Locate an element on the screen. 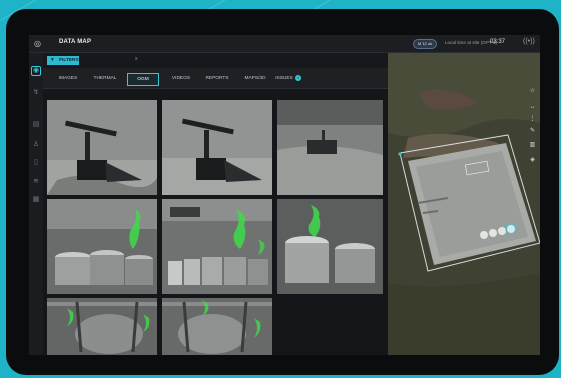 This screenshot has width=561, height=378. drone-logo-icon: ◎ is located at coordinates (39, 43).